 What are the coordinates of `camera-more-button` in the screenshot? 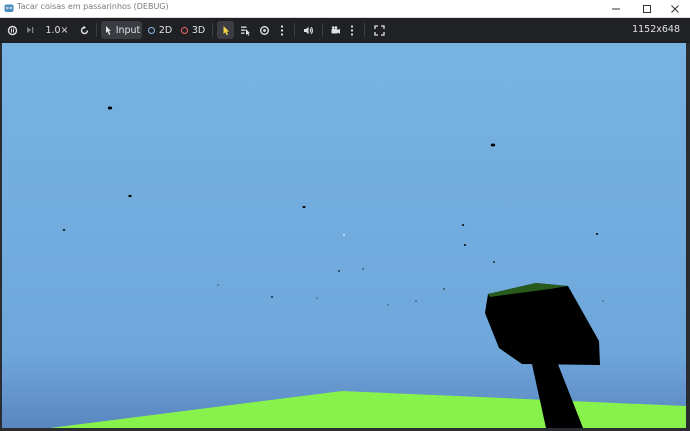 It's located at (352, 30).